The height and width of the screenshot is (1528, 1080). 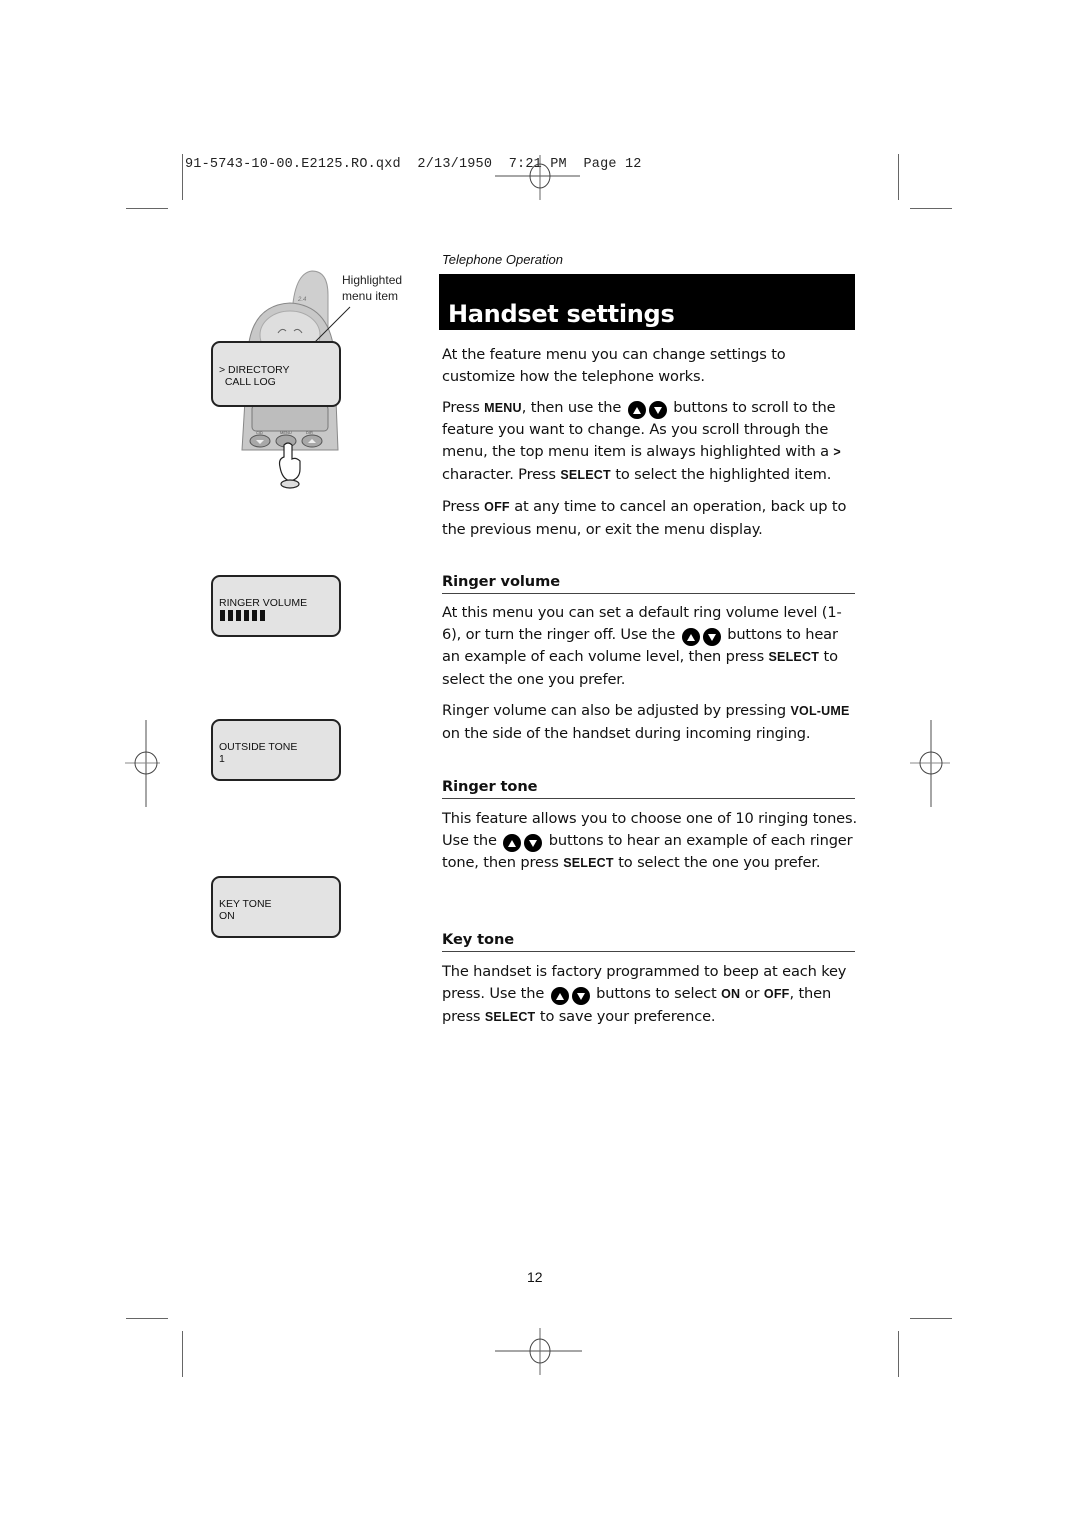 I want to click on on-key-label: ON, so click(x=731, y=993).